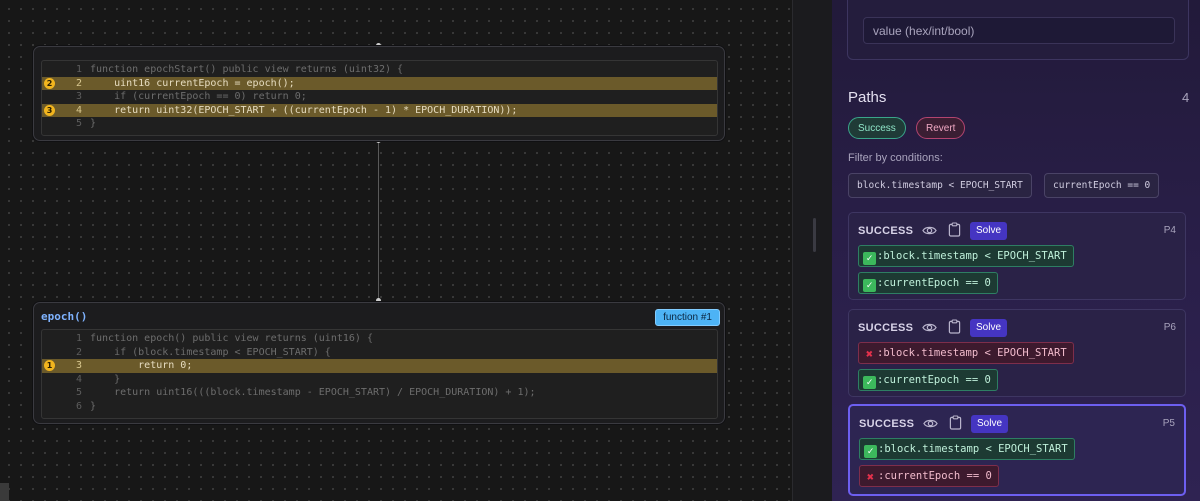 This screenshot has height=501, width=1200. What do you see at coordinates (378, 220) in the screenshot?
I see `flow-edge` at bounding box center [378, 220].